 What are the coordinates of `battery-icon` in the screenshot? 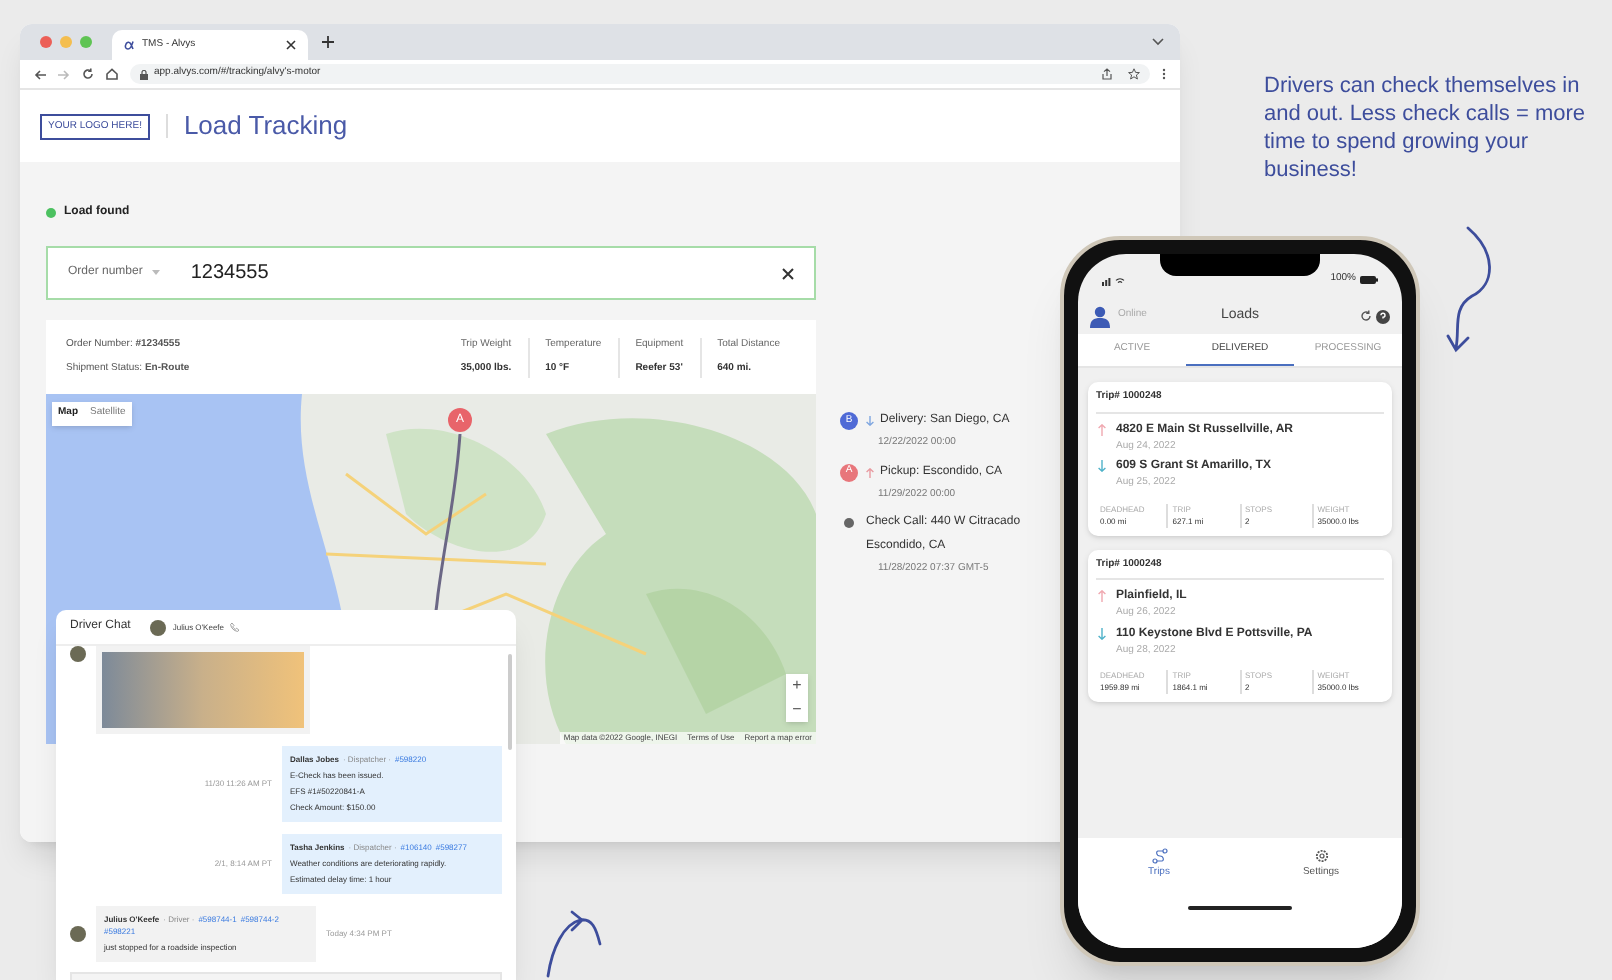 It's located at (1369, 280).